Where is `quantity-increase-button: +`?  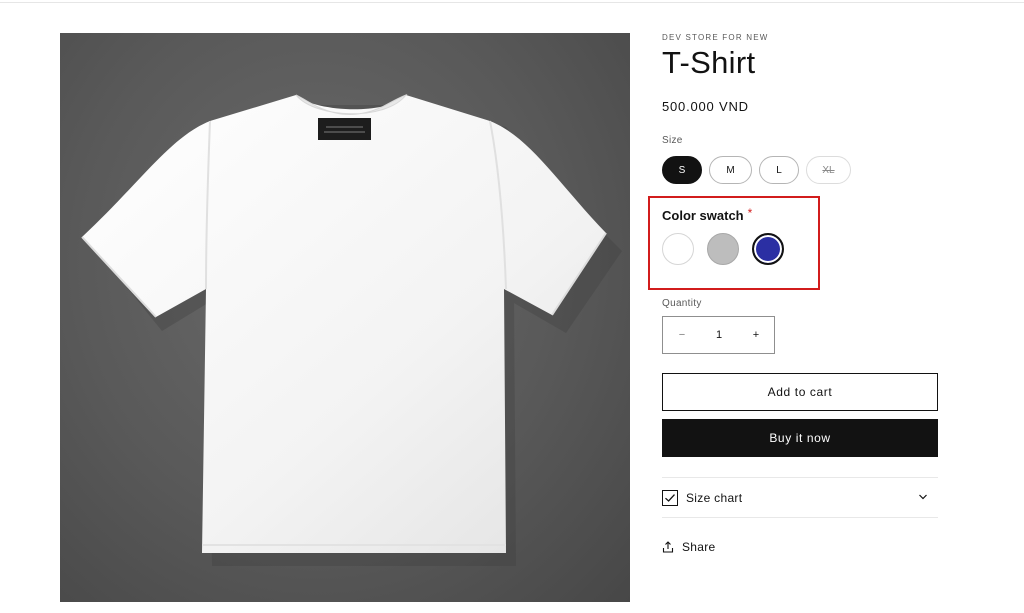 quantity-increase-button: + is located at coordinates (756, 335).